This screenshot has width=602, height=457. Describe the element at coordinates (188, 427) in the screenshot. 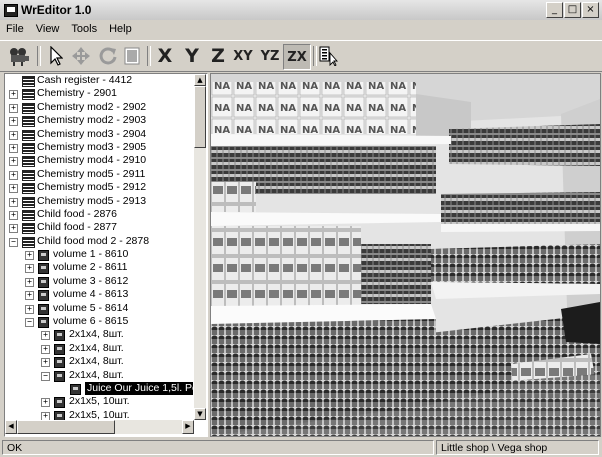

I see `scroll-right-icon: ▶` at that location.